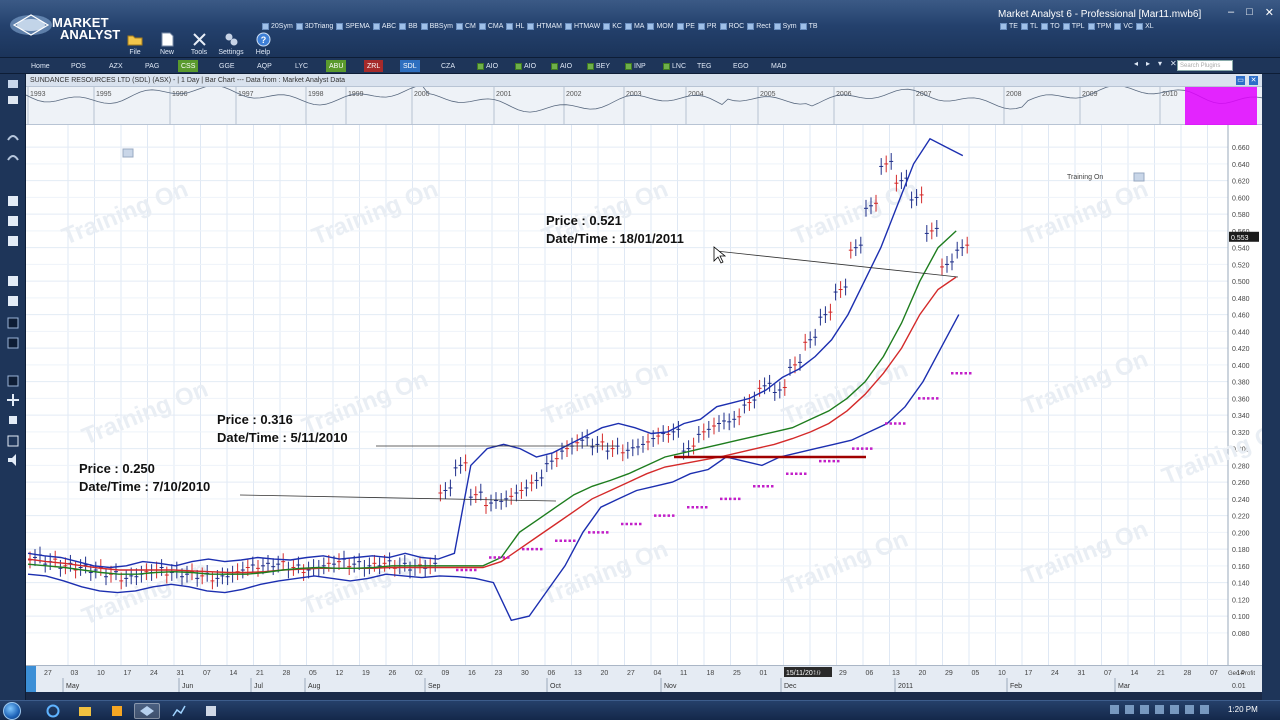 The height and width of the screenshot is (720, 1280). What do you see at coordinates (779, 66) in the screenshot?
I see `tab-mad: MAD` at bounding box center [779, 66].